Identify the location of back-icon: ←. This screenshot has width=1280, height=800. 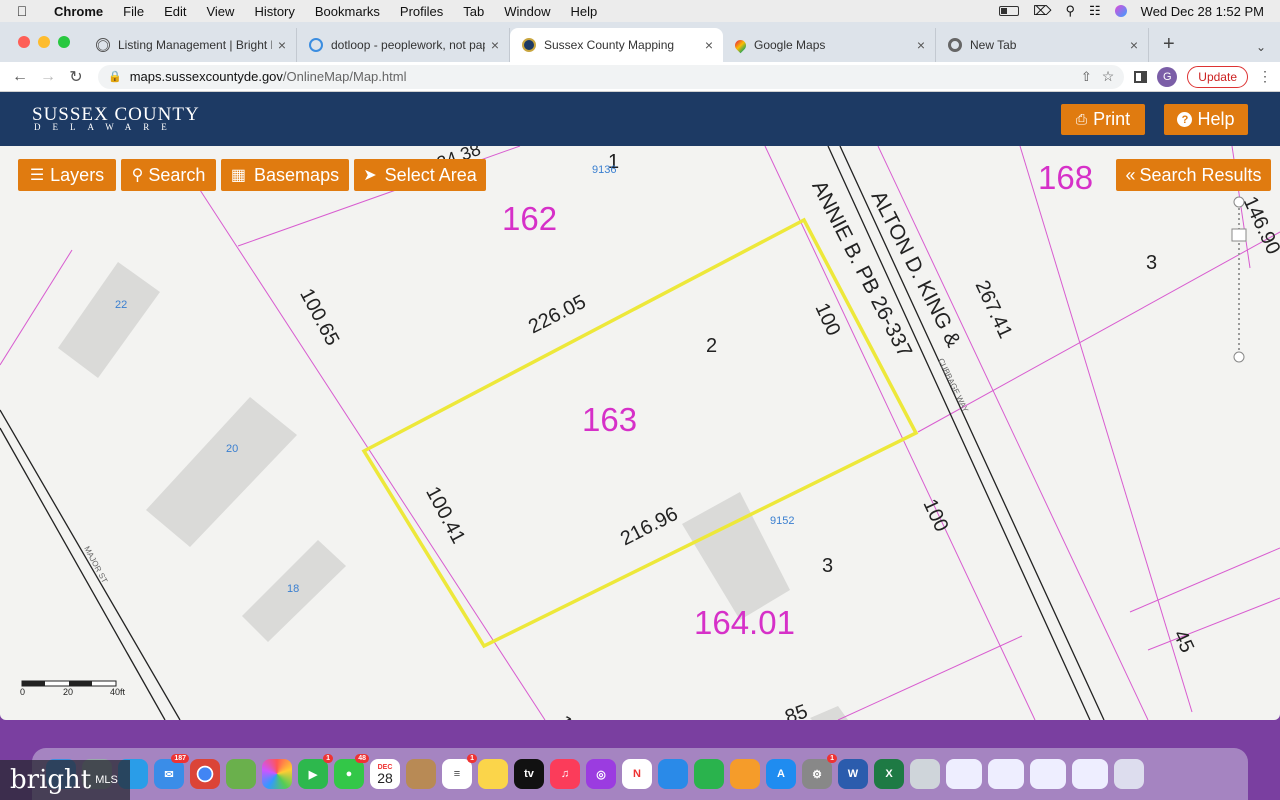
(20, 77).